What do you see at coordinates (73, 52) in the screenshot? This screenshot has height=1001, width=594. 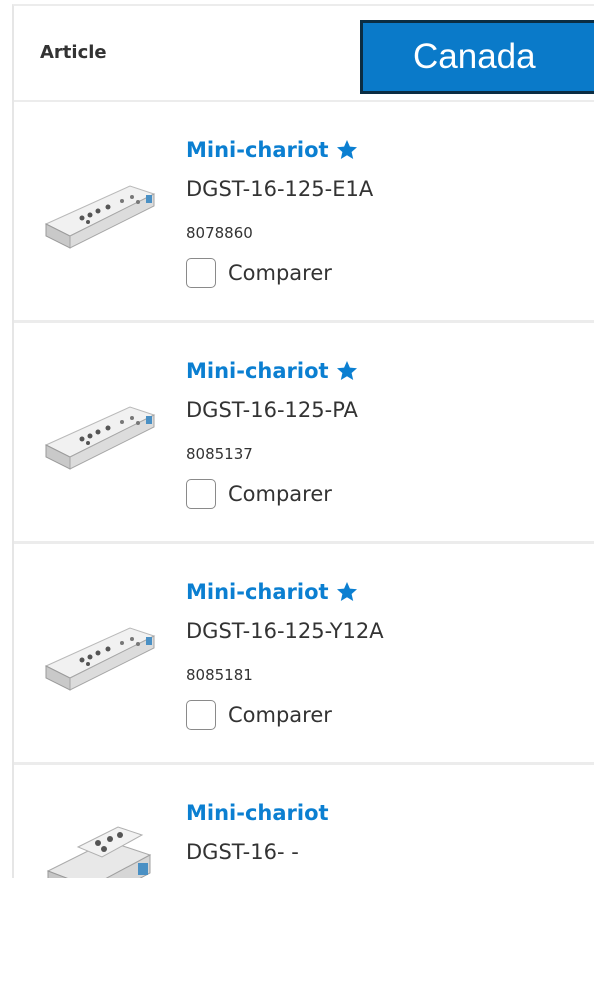 I see `article-column-header: Article` at bounding box center [73, 52].